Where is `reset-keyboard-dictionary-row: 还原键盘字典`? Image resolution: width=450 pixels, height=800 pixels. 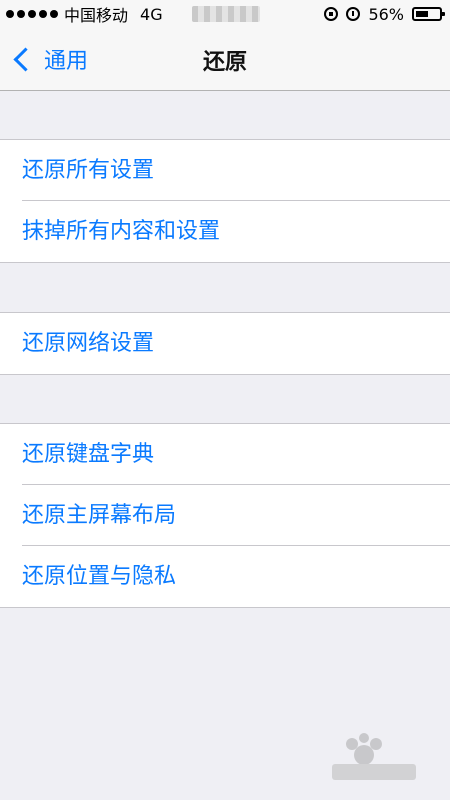 reset-keyboard-dictionary-row: 还原键盘字典 is located at coordinates (225, 454).